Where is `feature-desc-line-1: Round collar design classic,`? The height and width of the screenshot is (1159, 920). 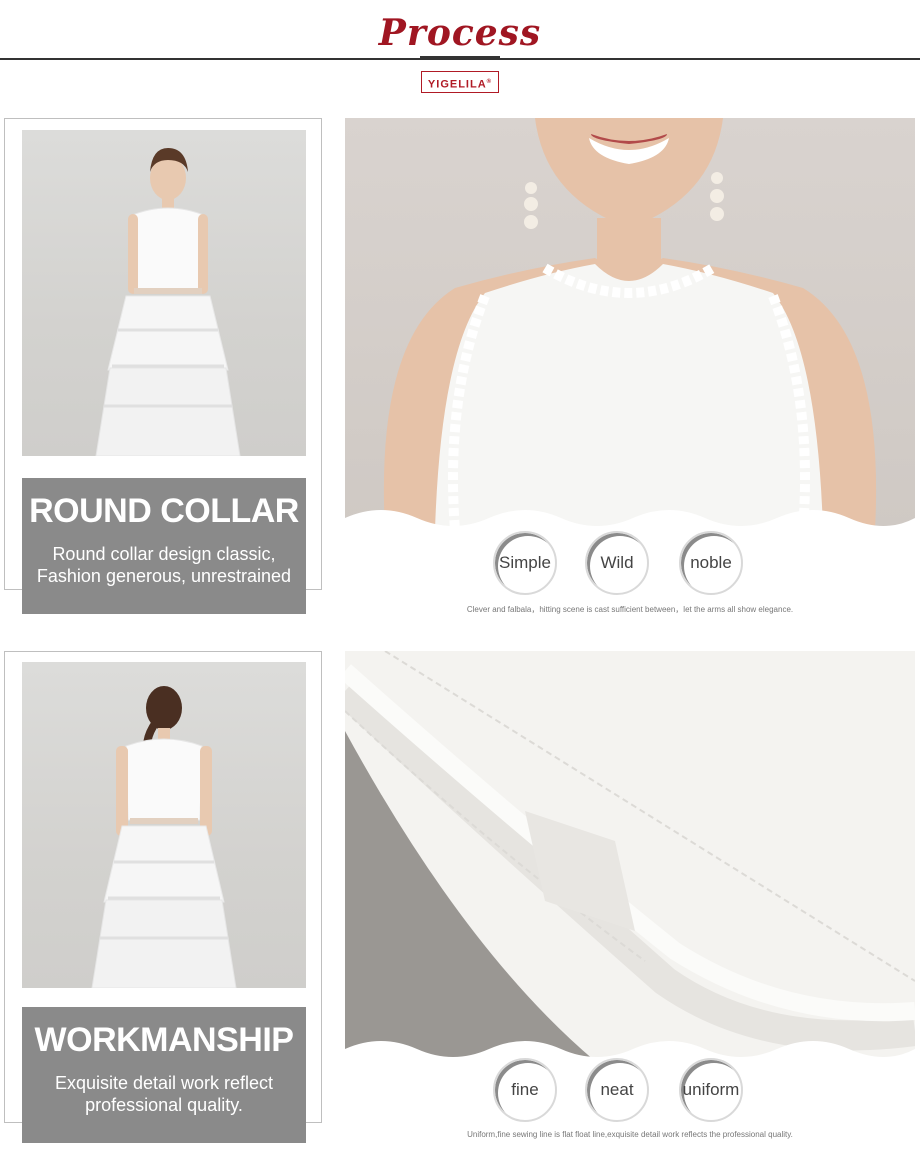
feature-desc-line-1: Round collar design classic, is located at coordinates (164, 554).